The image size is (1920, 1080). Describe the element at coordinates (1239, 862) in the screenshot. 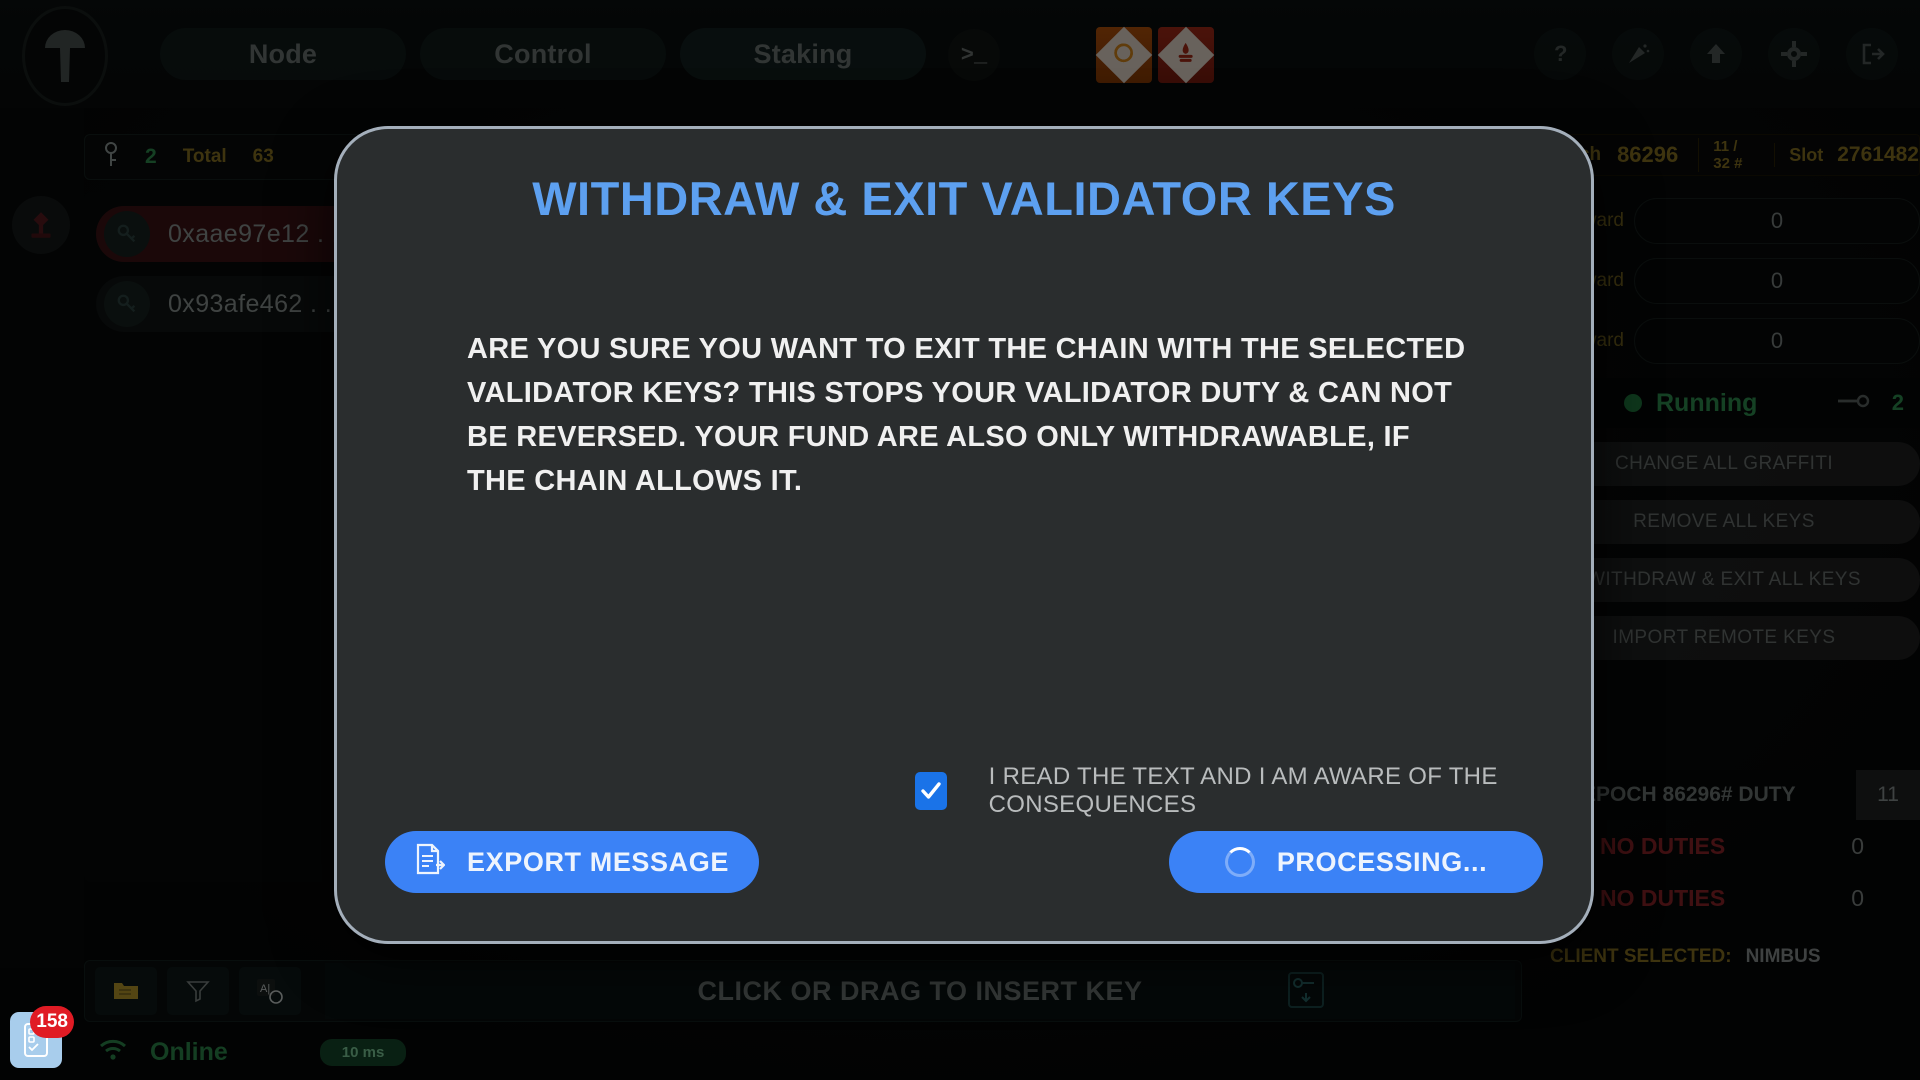

I see `loading-spinner-icon` at that location.